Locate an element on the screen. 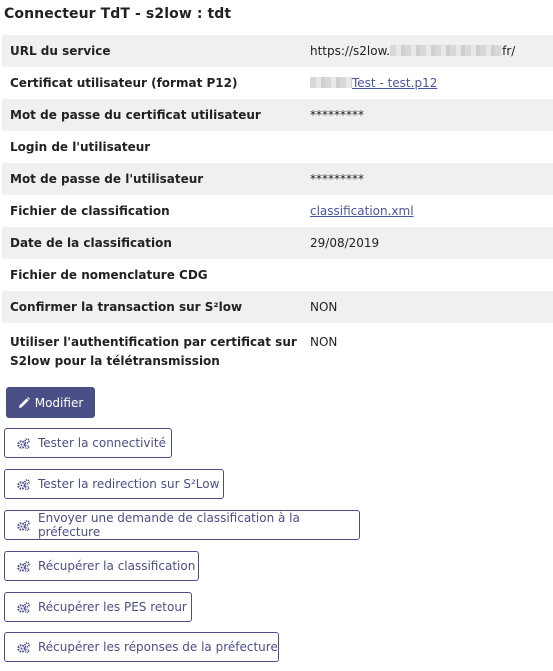 This screenshot has height=671, width=553. modifier-label: Modifier is located at coordinates (59, 402).